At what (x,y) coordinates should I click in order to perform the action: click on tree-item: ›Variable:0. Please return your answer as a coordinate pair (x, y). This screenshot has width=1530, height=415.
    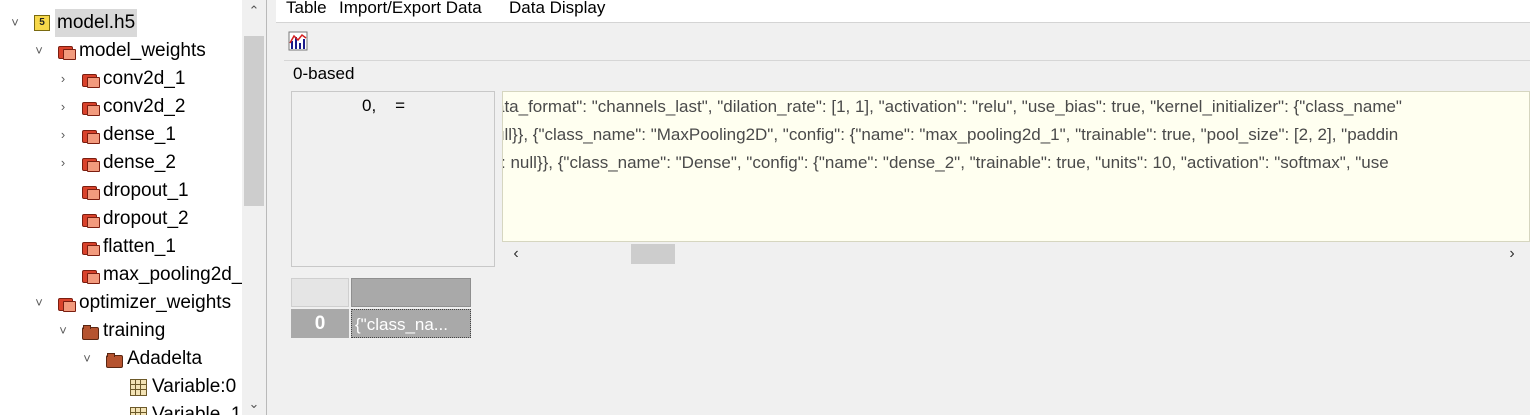
    Looking at the image, I should click on (170, 387).